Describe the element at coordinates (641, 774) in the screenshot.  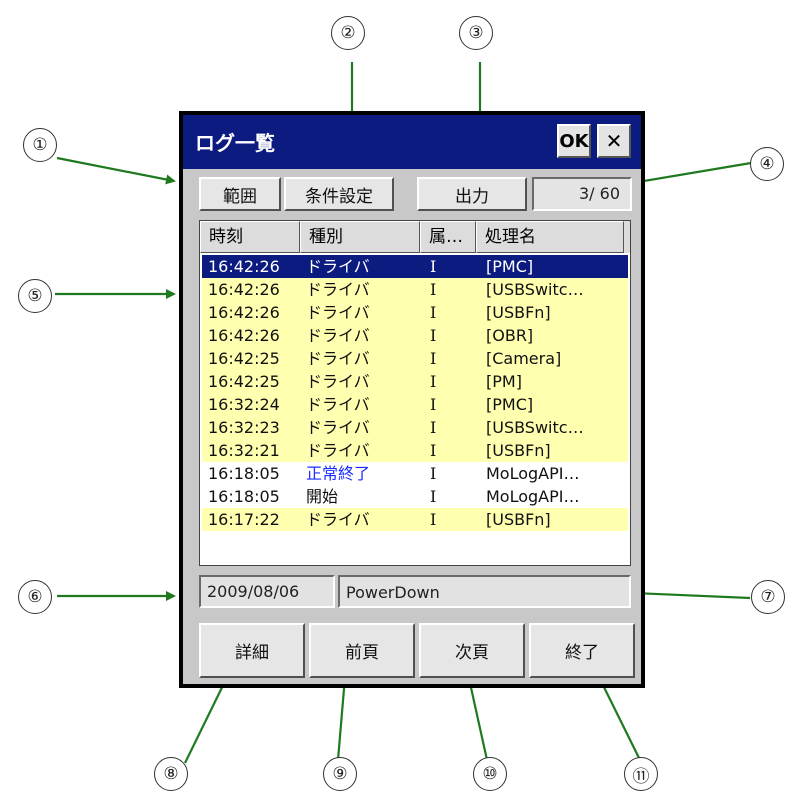
I see `callout-11: ⑪` at that location.